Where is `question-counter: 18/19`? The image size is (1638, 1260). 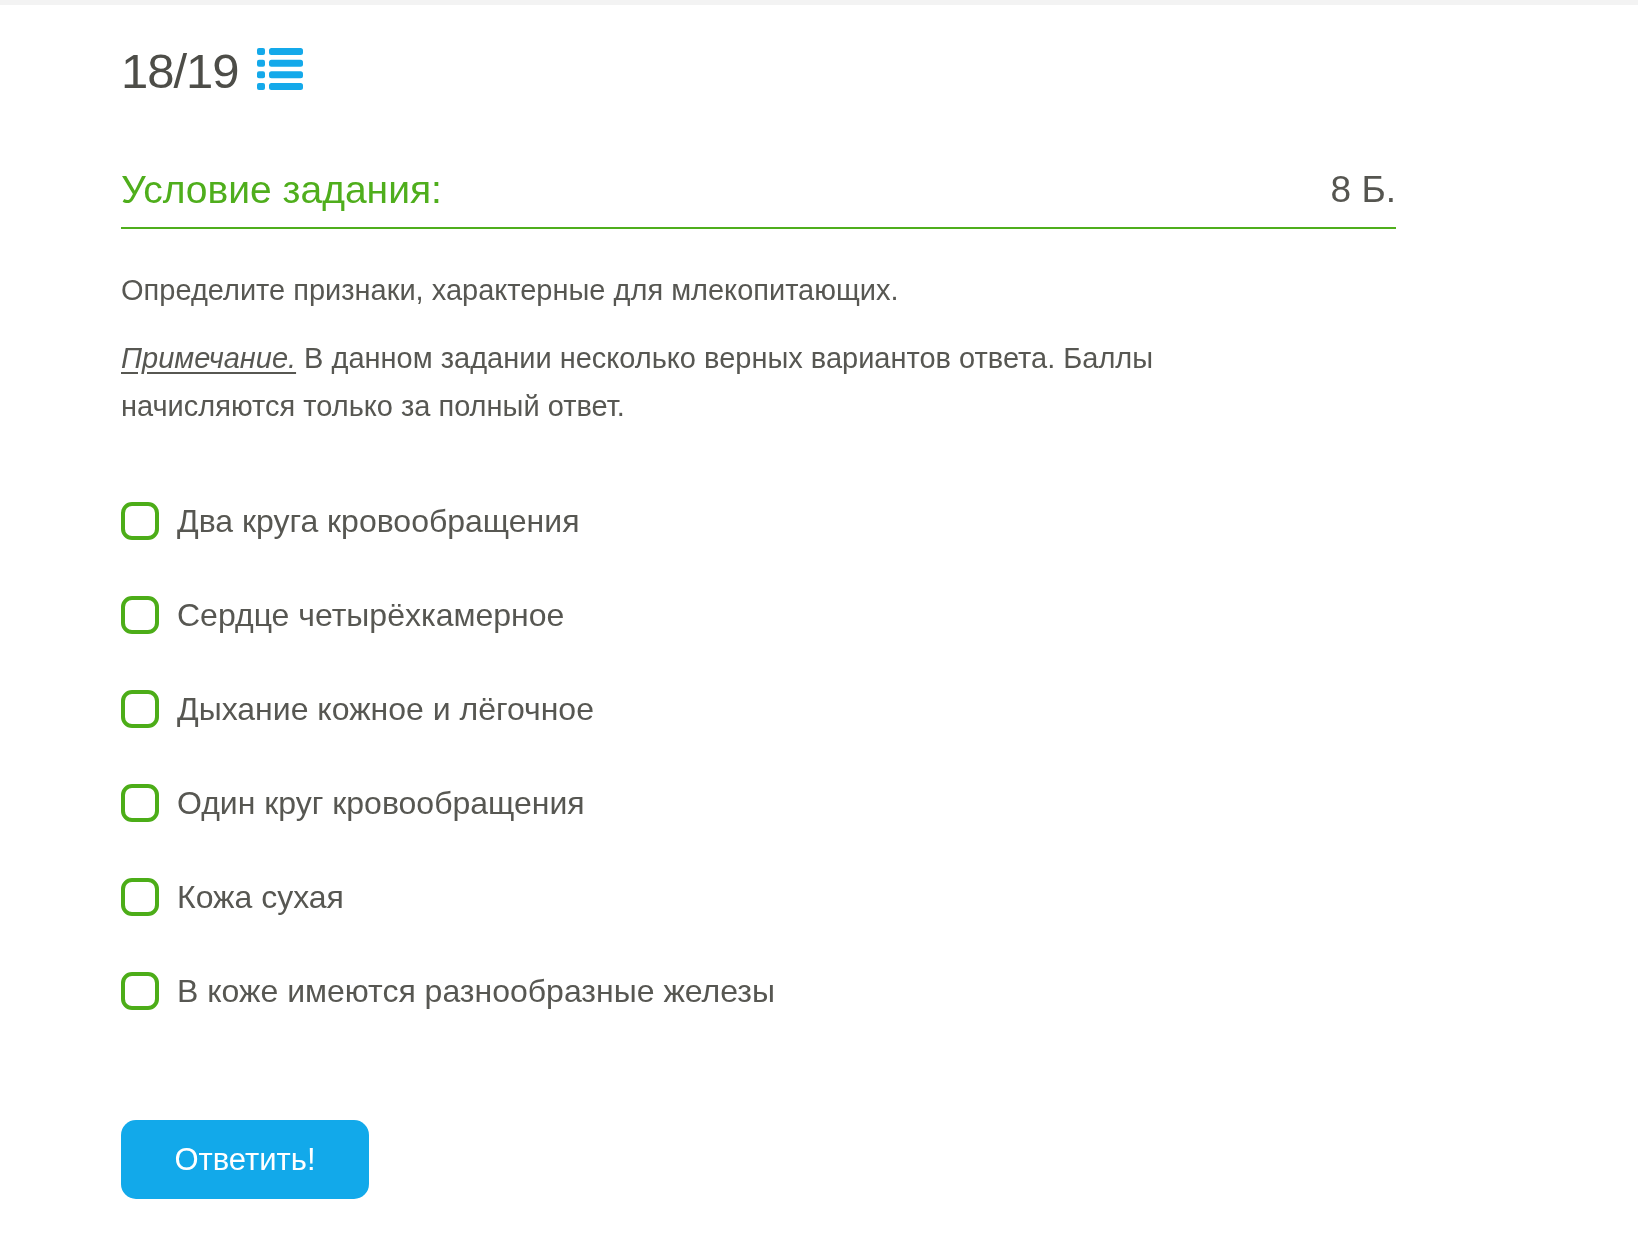 question-counter: 18/19 is located at coordinates (180, 71).